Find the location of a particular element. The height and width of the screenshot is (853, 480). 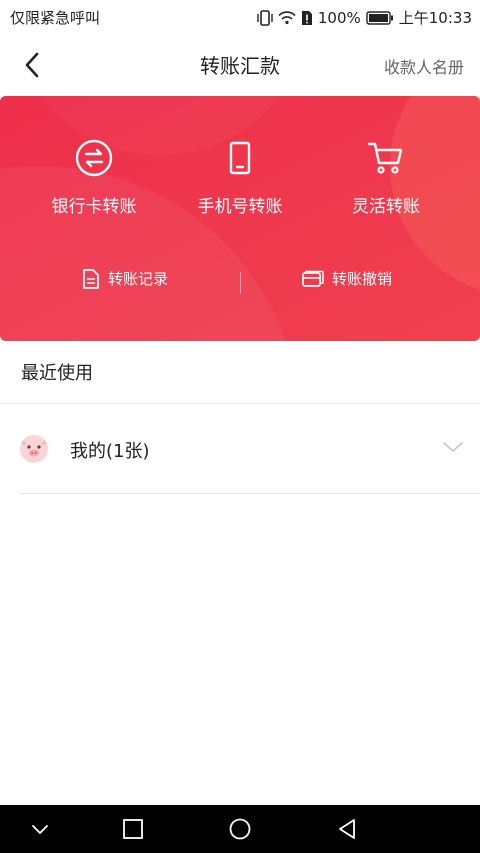

home-icon is located at coordinates (240, 829).